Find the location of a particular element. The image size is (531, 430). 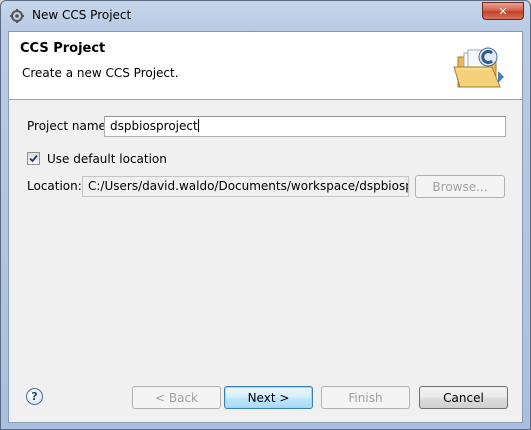

window-title: New CCS Project is located at coordinates (82, 15).